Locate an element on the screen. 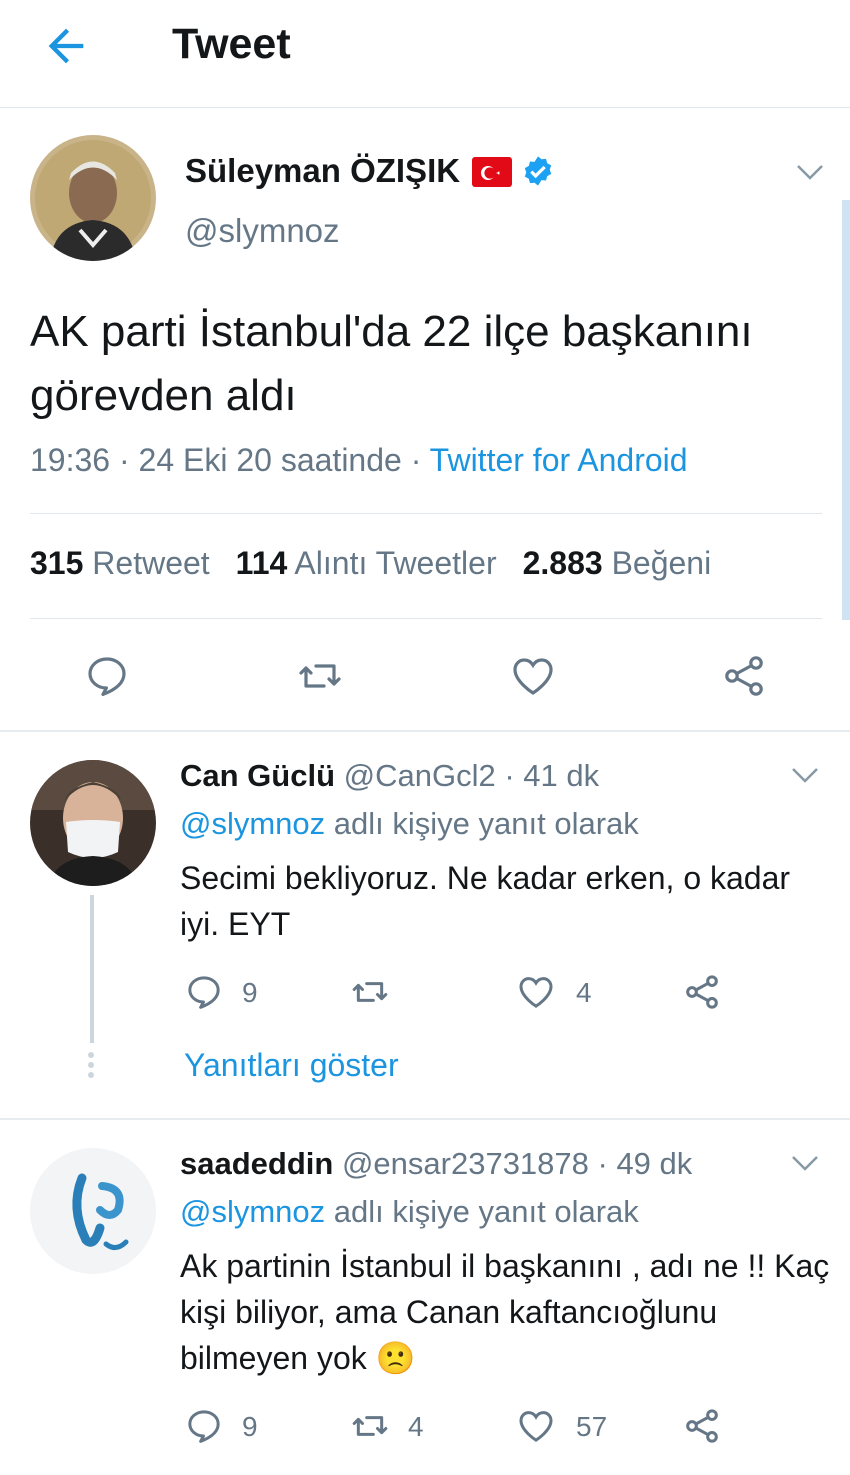 This screenshot has height=1475, width=850. scrollbar is located at coordinates (846, 410).